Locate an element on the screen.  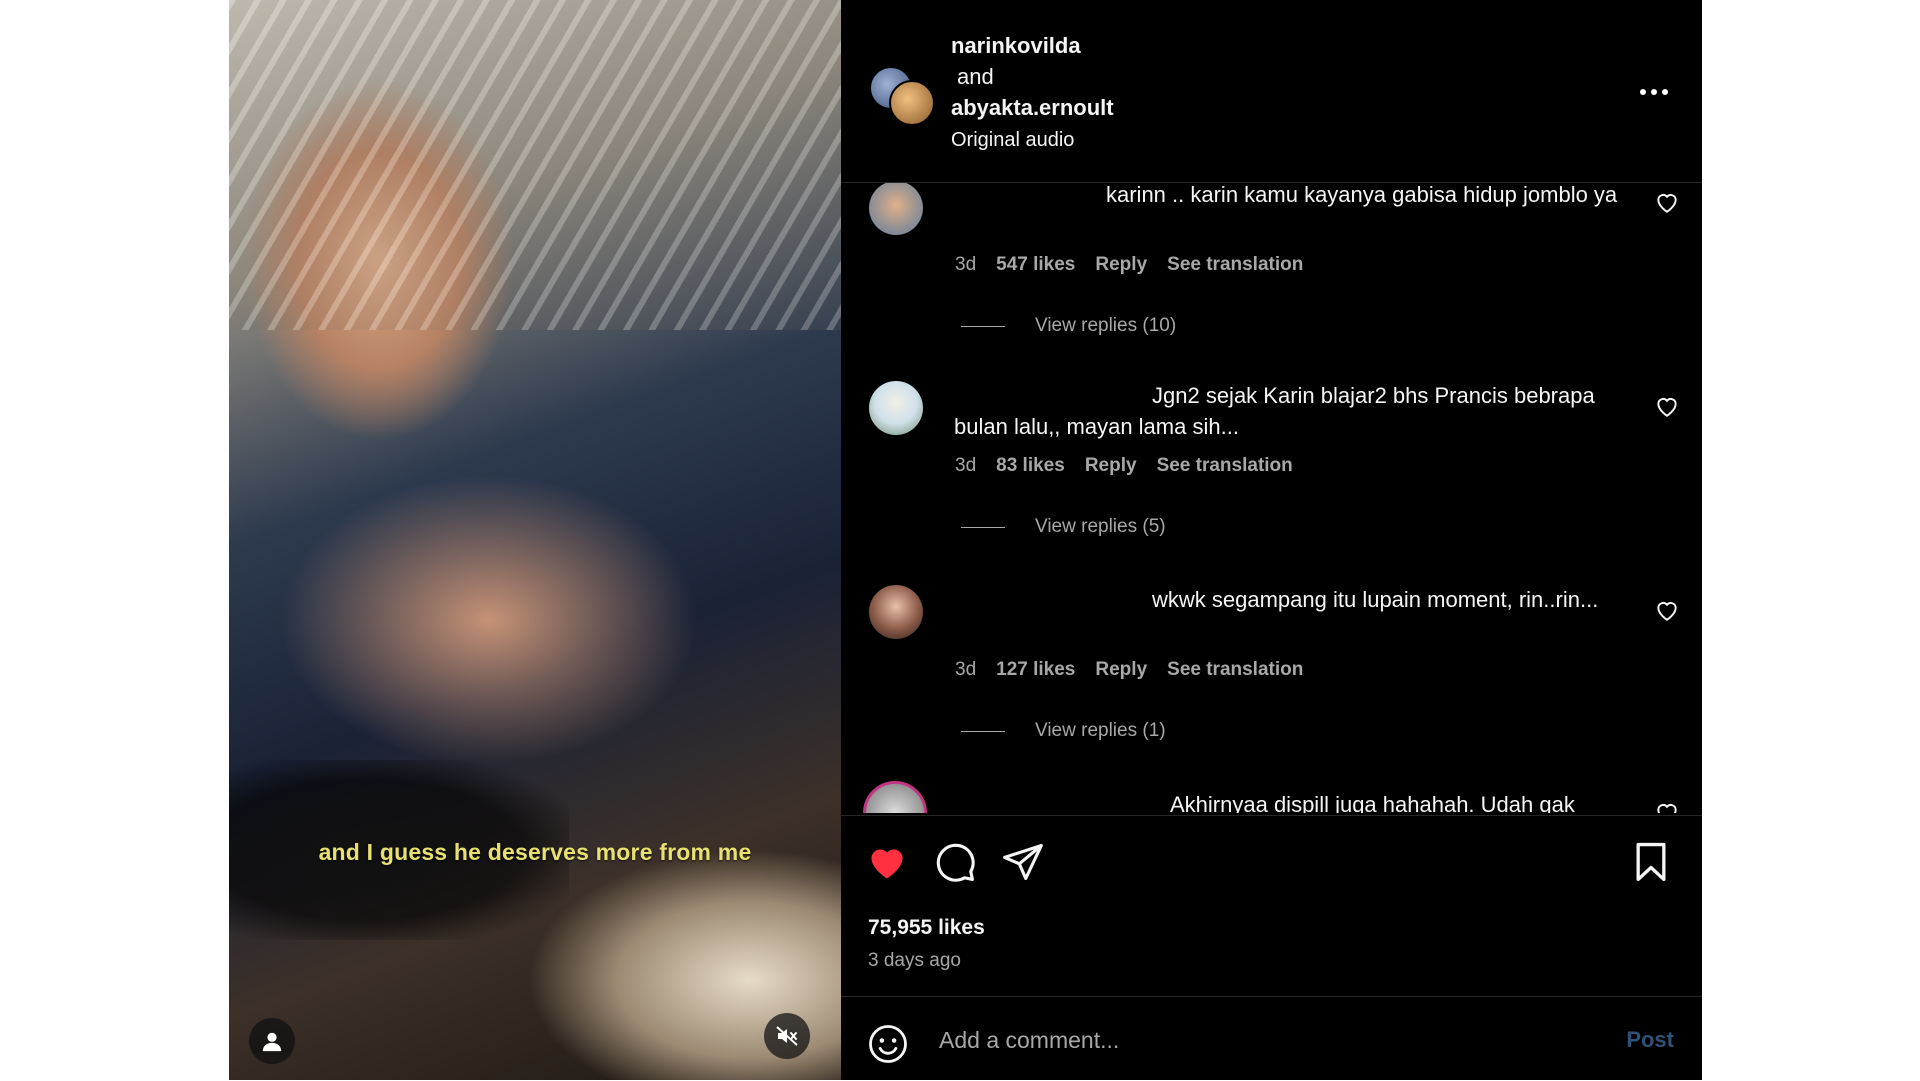
view-replies-label: View replies (10) is located at coordinates (1106, 325).